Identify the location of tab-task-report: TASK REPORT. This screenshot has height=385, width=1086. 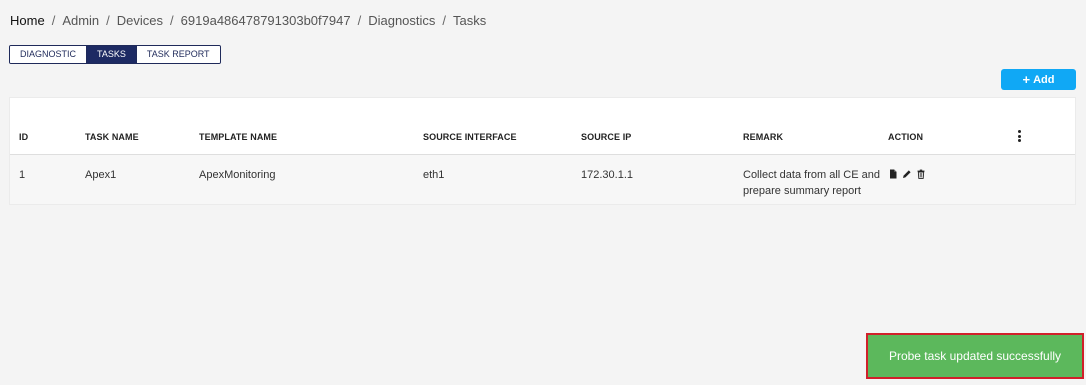
(178, 54).